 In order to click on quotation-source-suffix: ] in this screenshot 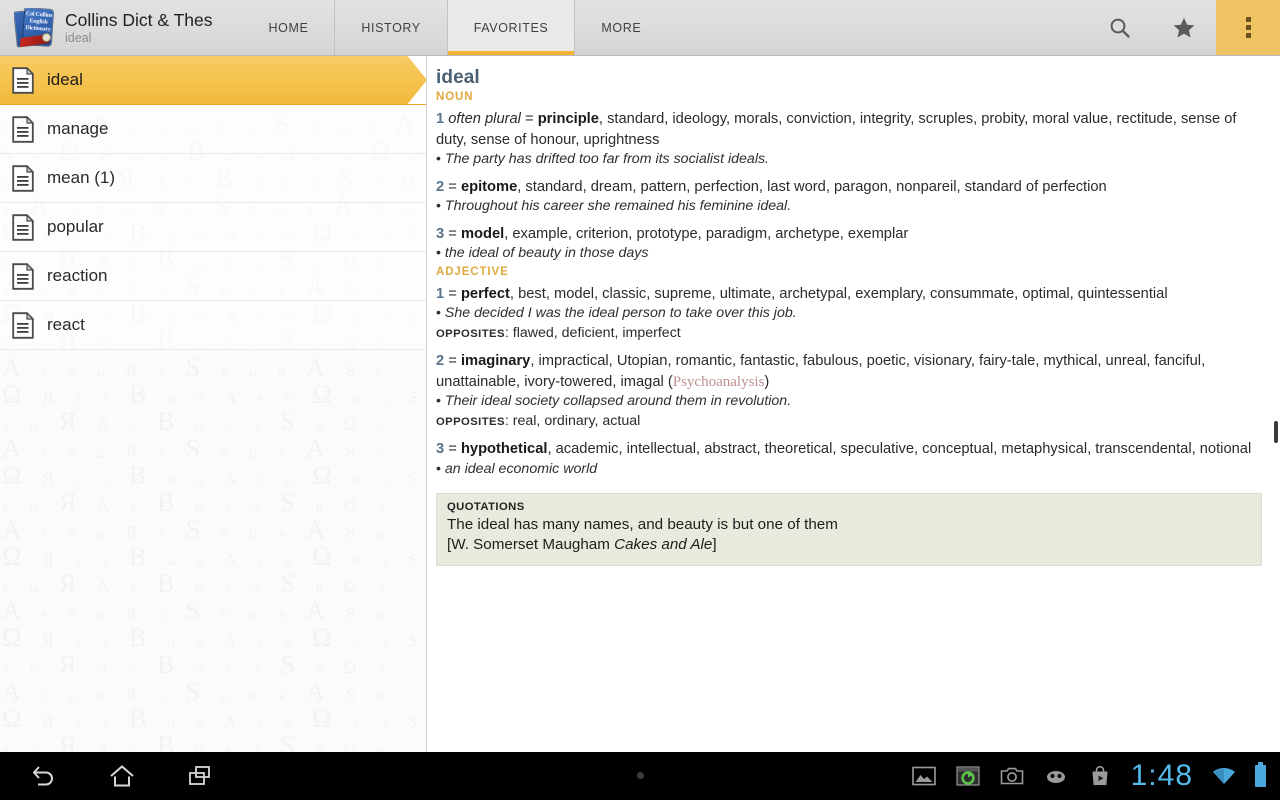, I will do `click(714, 544)`.